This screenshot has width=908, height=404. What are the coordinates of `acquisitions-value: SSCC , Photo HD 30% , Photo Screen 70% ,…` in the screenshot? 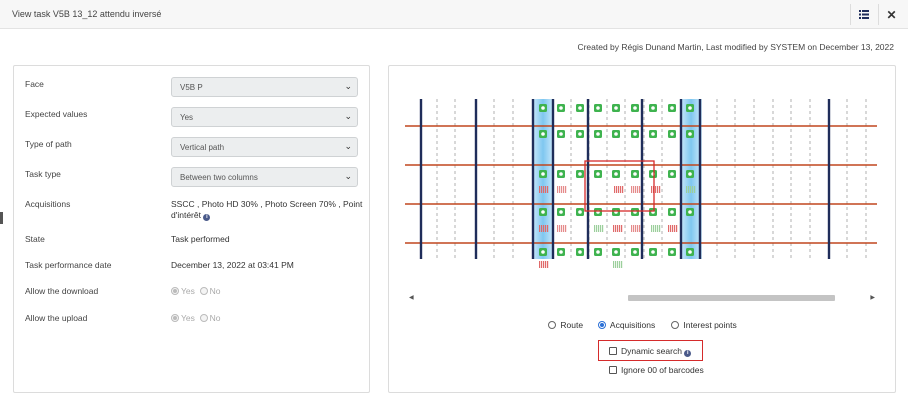 It's located at (266, 210).